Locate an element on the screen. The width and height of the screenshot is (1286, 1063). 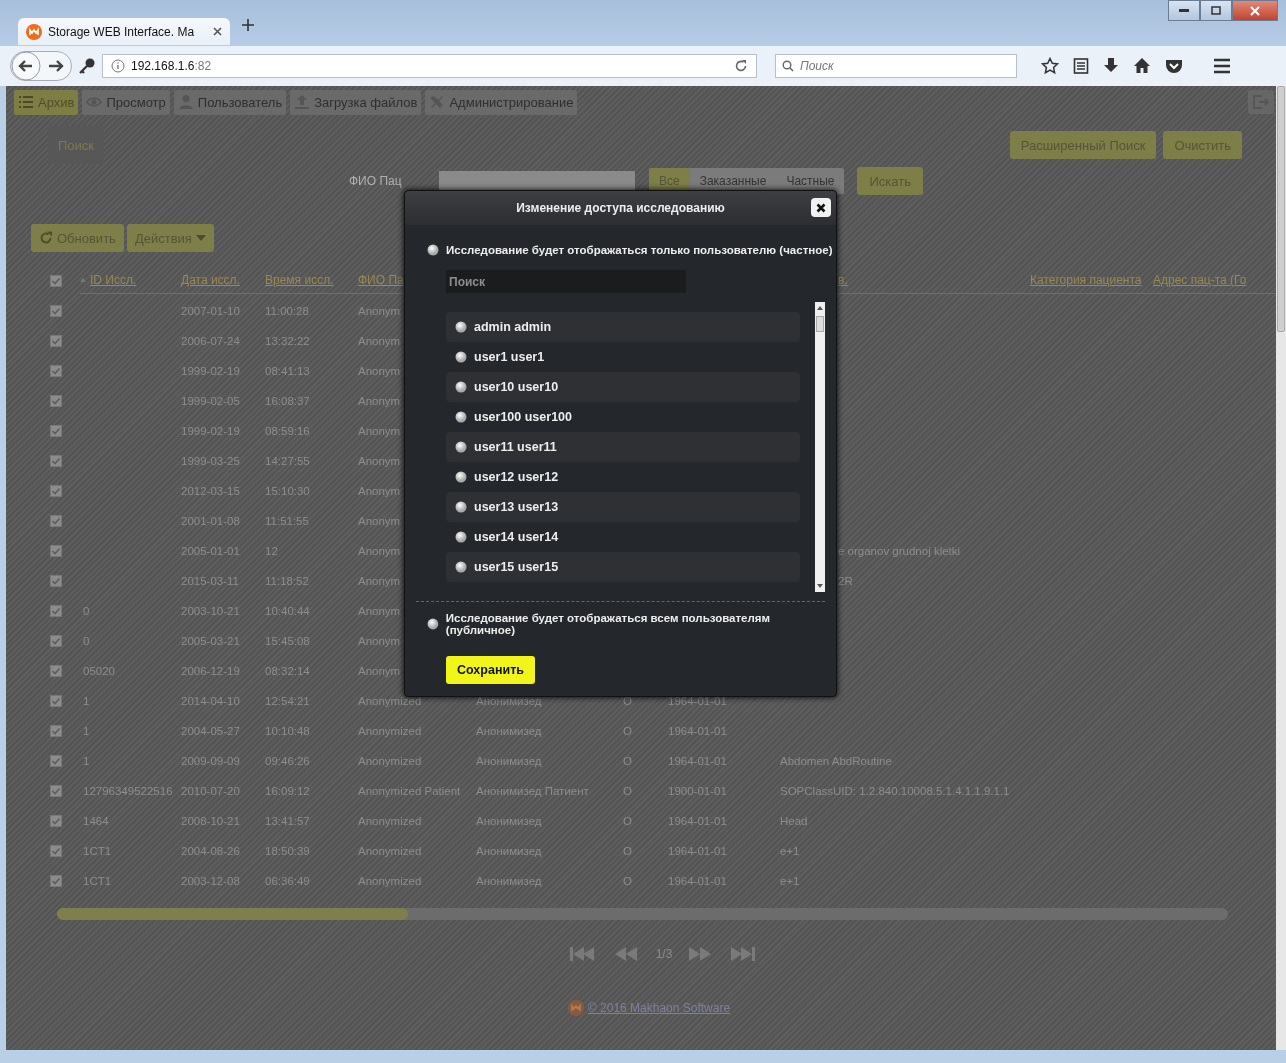
table-cell: 1999-02-05 is located at coordinates (210, 401).